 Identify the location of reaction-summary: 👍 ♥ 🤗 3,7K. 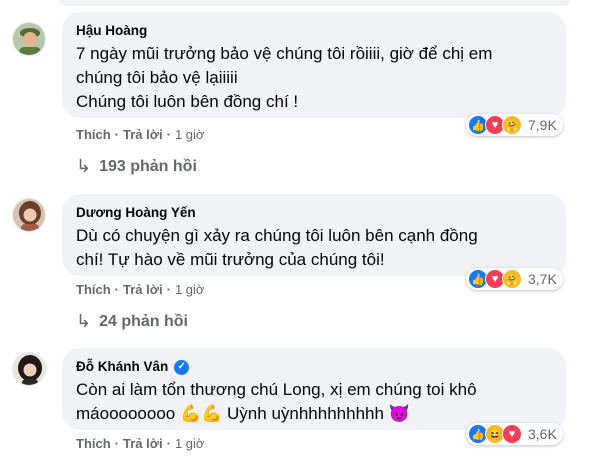
(514, 279).